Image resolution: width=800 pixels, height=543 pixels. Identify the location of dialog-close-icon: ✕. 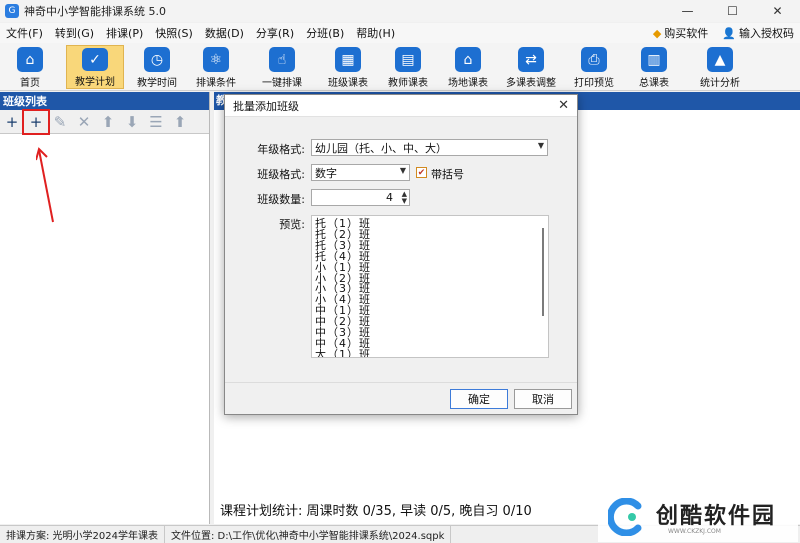
(563, 105).